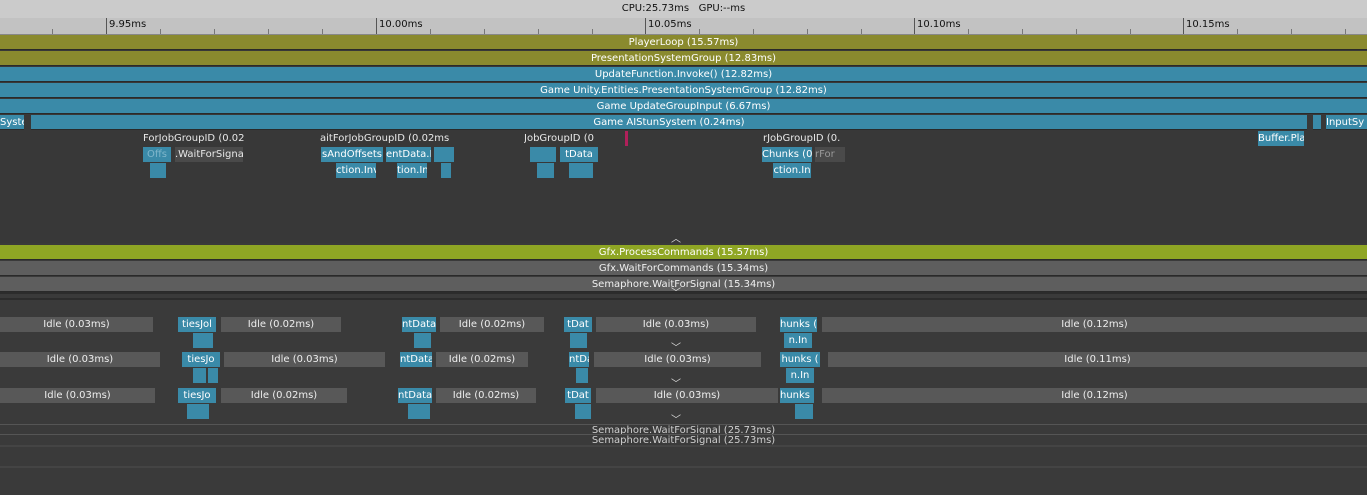 The height and width of the screenshot is (495, 1367). What do you see at coordinates (128, 24) in the screenshot?
I see `ruler-label: 9.95ms` at bounding box center [128, 24].